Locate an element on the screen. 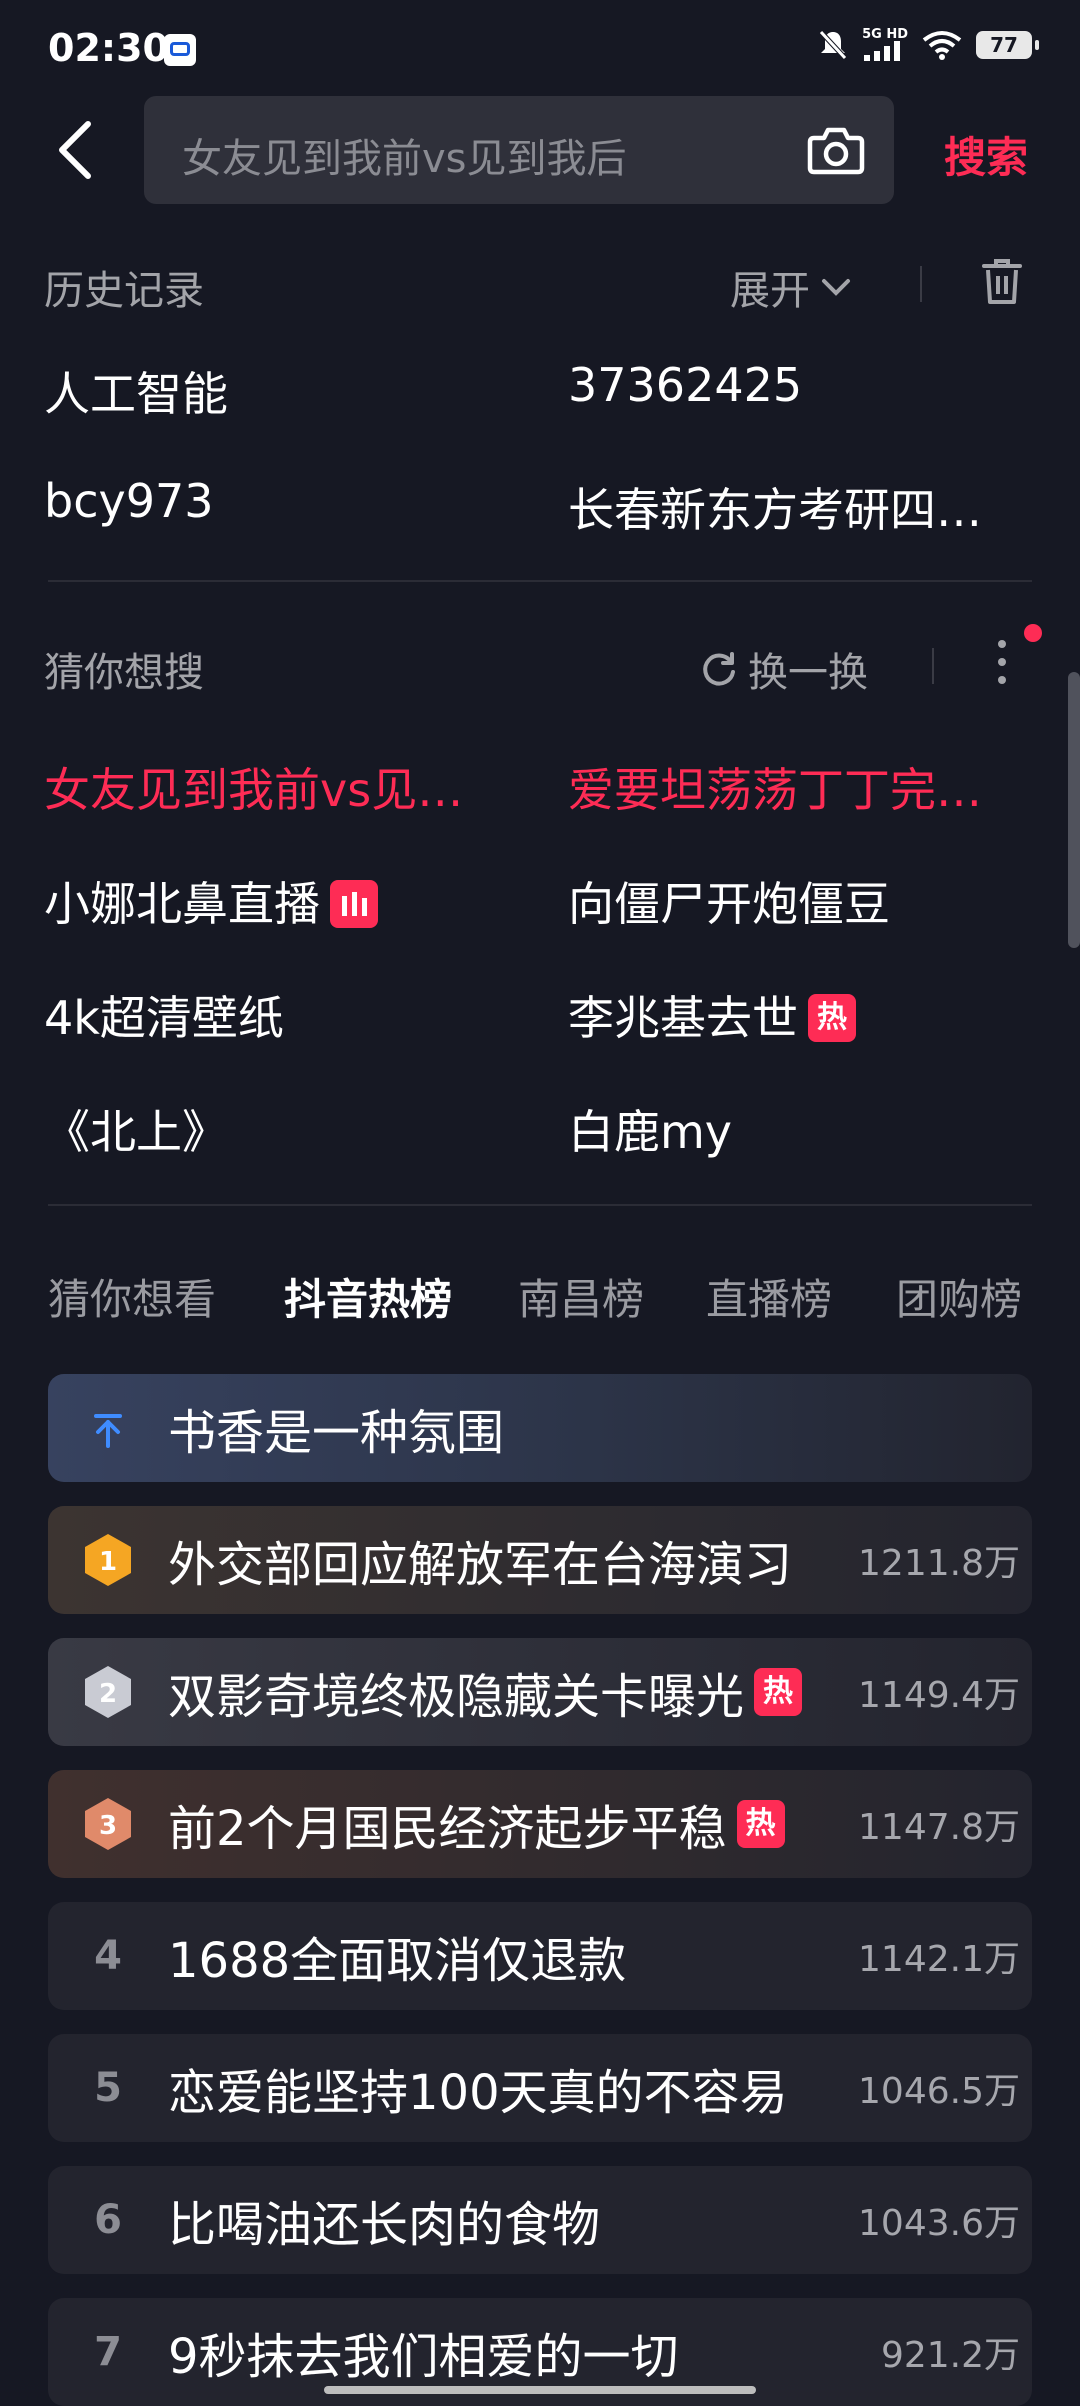  camera-icon is located at coordinates (836, 151).